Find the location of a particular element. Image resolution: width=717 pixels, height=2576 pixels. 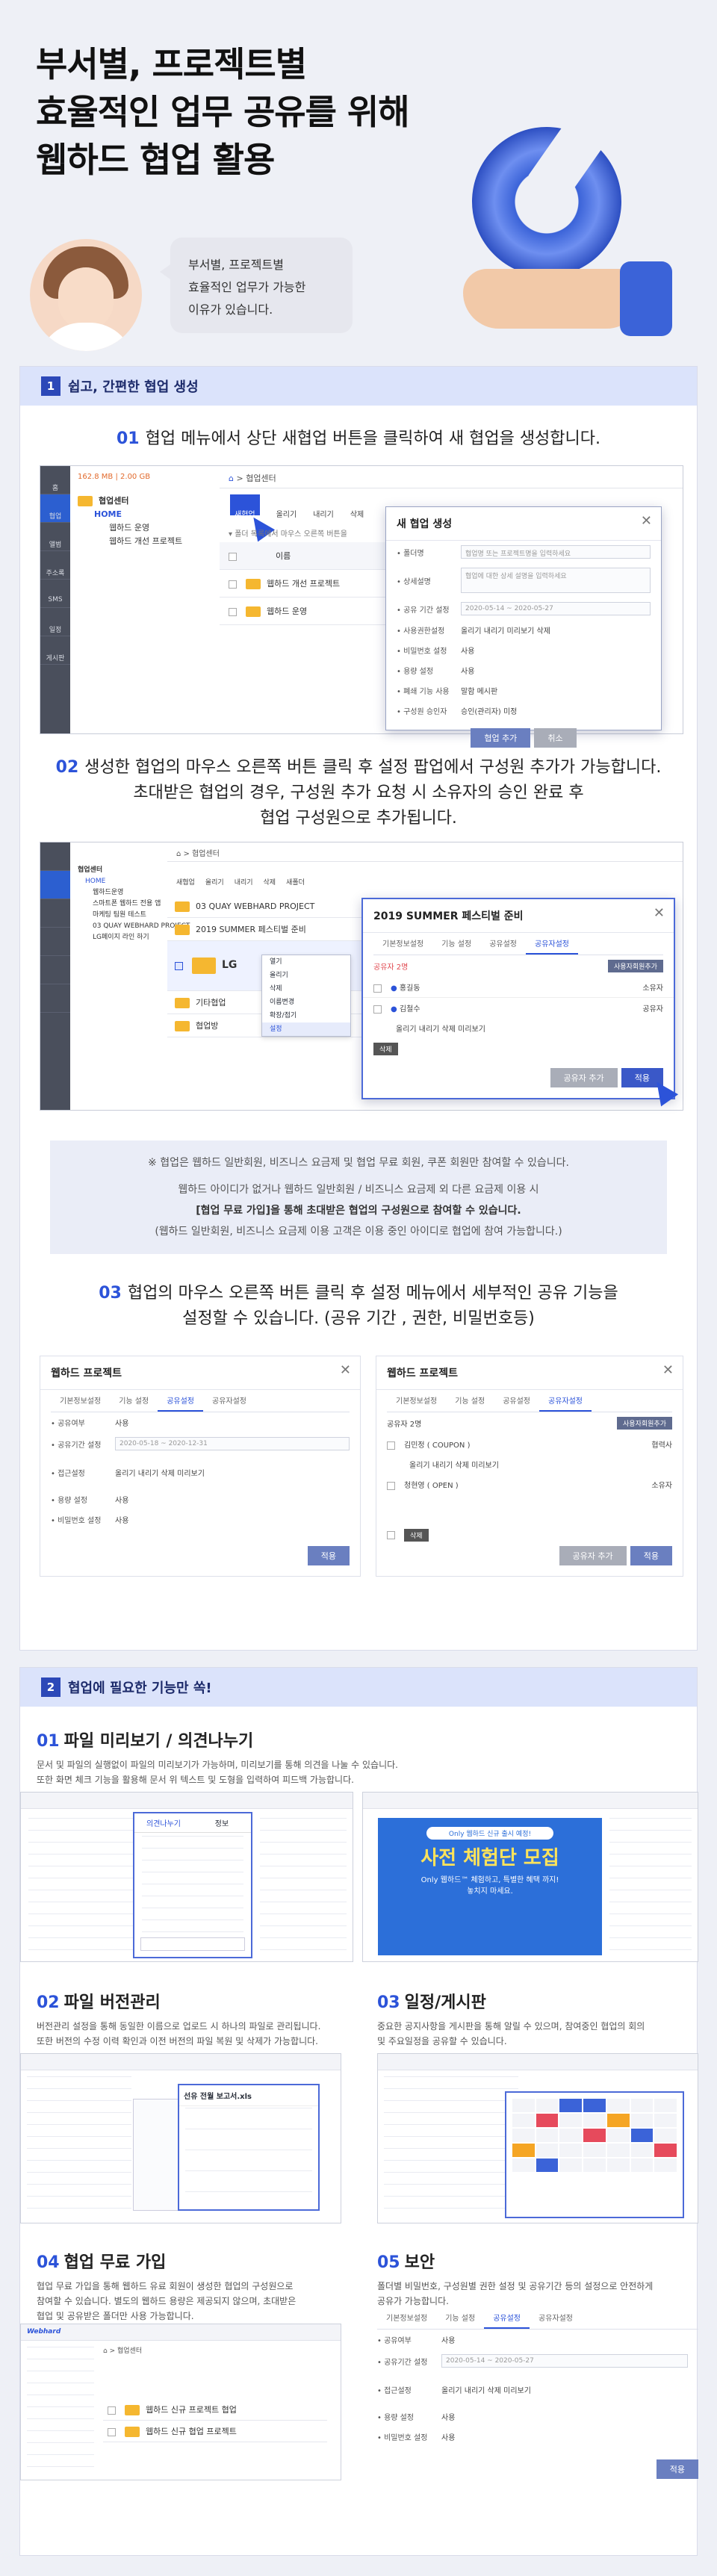

description-field: 협업에 대한 상세 설명을 입력하세요 is located at coordinates (556, 581).